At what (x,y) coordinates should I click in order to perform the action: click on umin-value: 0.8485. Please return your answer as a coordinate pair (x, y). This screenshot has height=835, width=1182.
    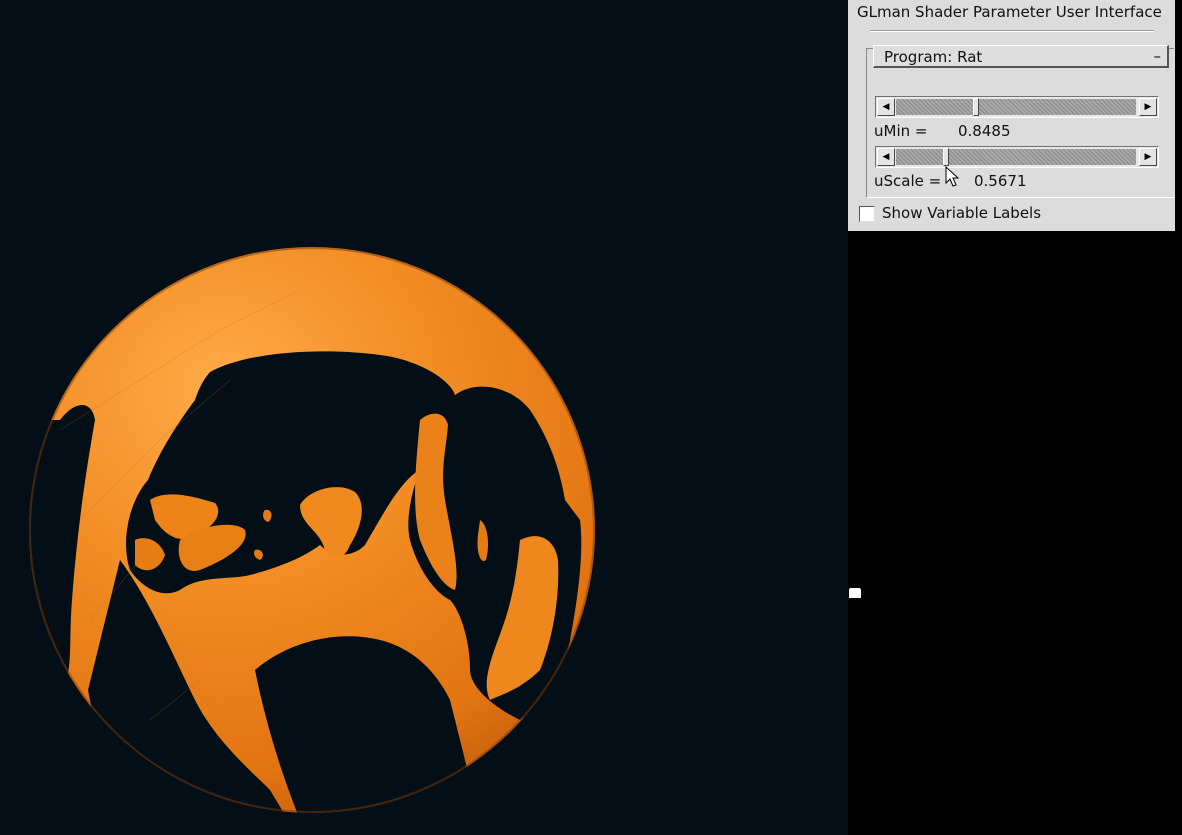
    Looking at the image, I should click on (984, 131).